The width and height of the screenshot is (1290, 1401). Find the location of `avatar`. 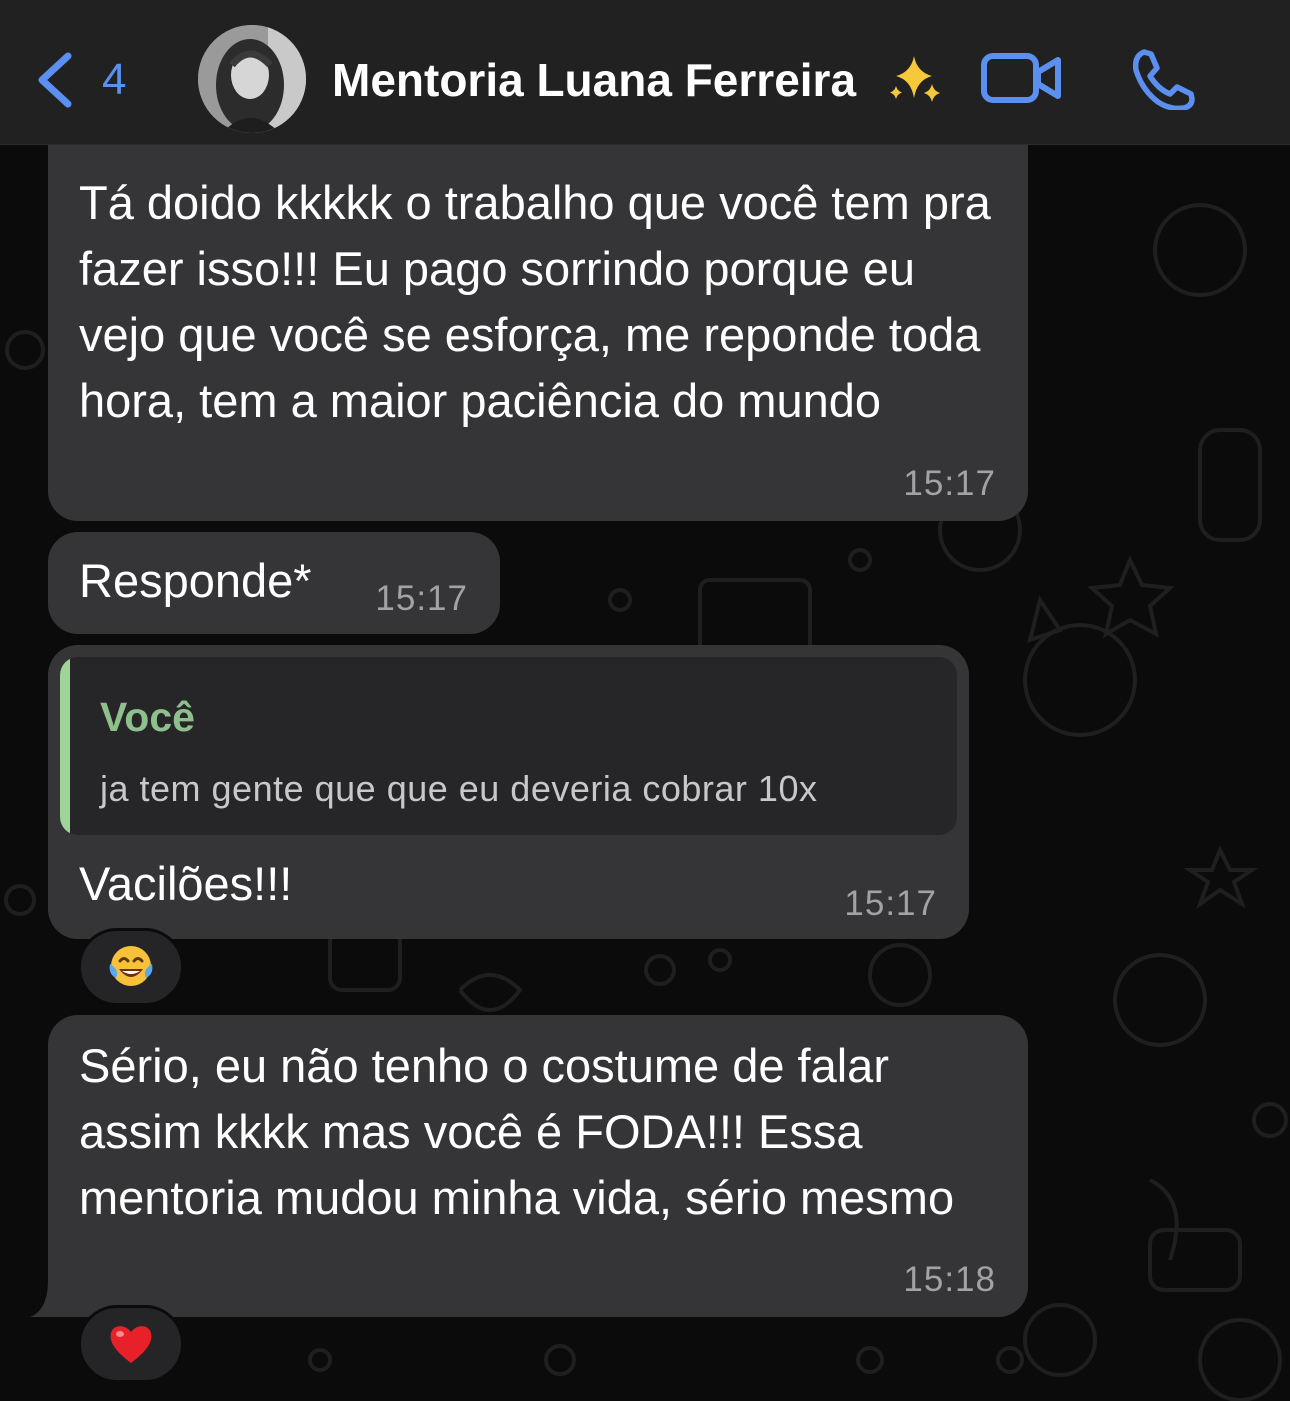

avatar is located at coordinates (252, 79).